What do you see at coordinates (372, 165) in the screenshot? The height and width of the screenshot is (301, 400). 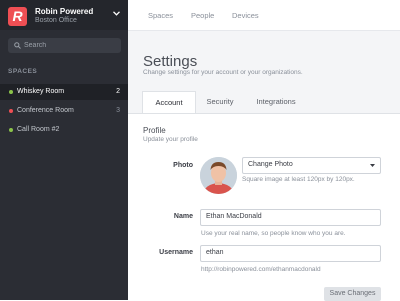 I see `caret-down-icon` at bounding box center [372, 165].